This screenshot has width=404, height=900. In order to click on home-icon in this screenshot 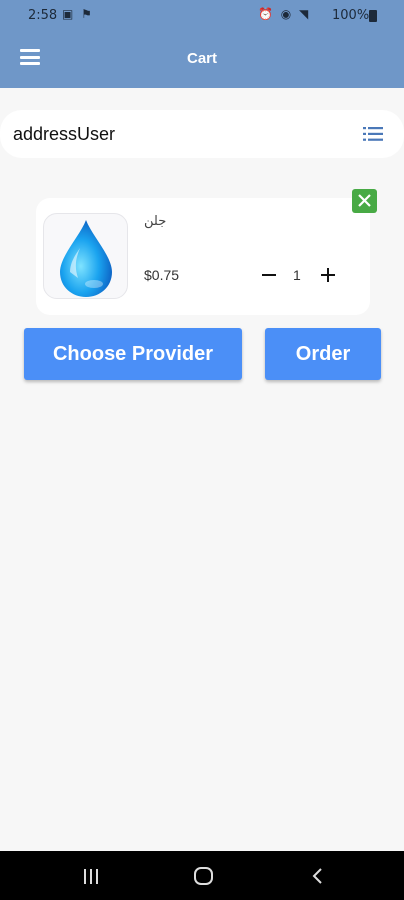, I will do `click(203, 876)`.